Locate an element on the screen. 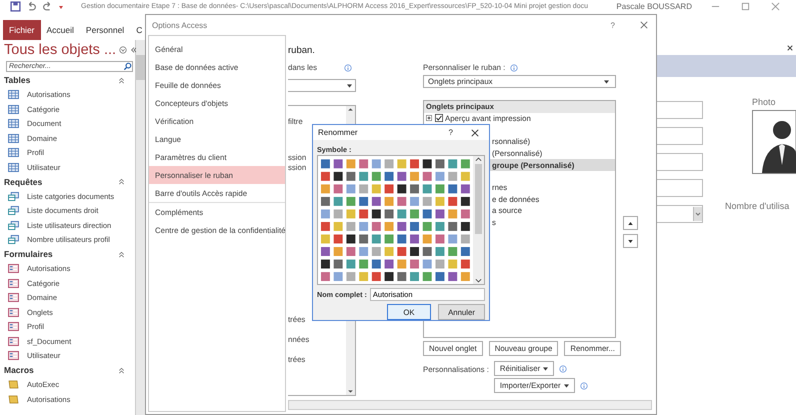  group-header: Macros is located at coordinates (19, 370).